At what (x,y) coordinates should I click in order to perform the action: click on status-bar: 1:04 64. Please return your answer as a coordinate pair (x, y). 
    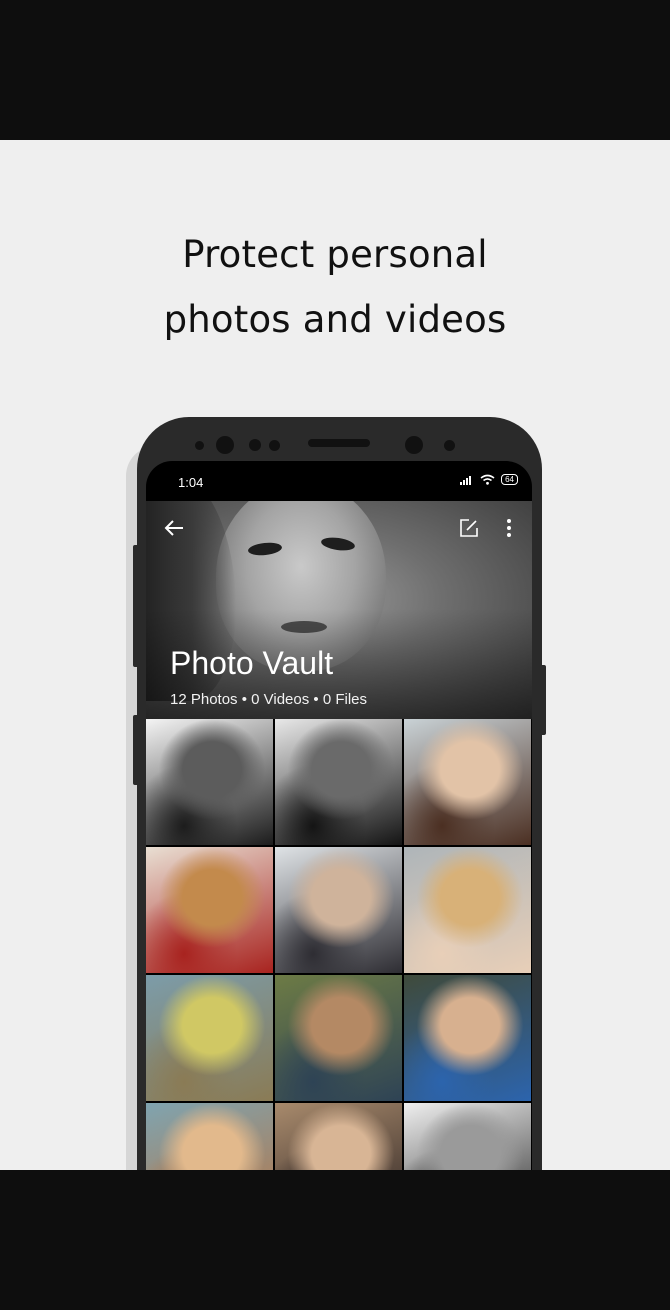
    Looking at the image, I should click on (339, 481).